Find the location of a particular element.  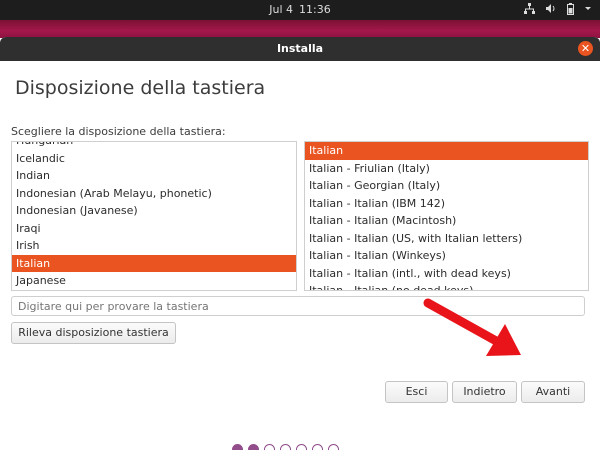

progress-dots is located at coordinates (285, 447).